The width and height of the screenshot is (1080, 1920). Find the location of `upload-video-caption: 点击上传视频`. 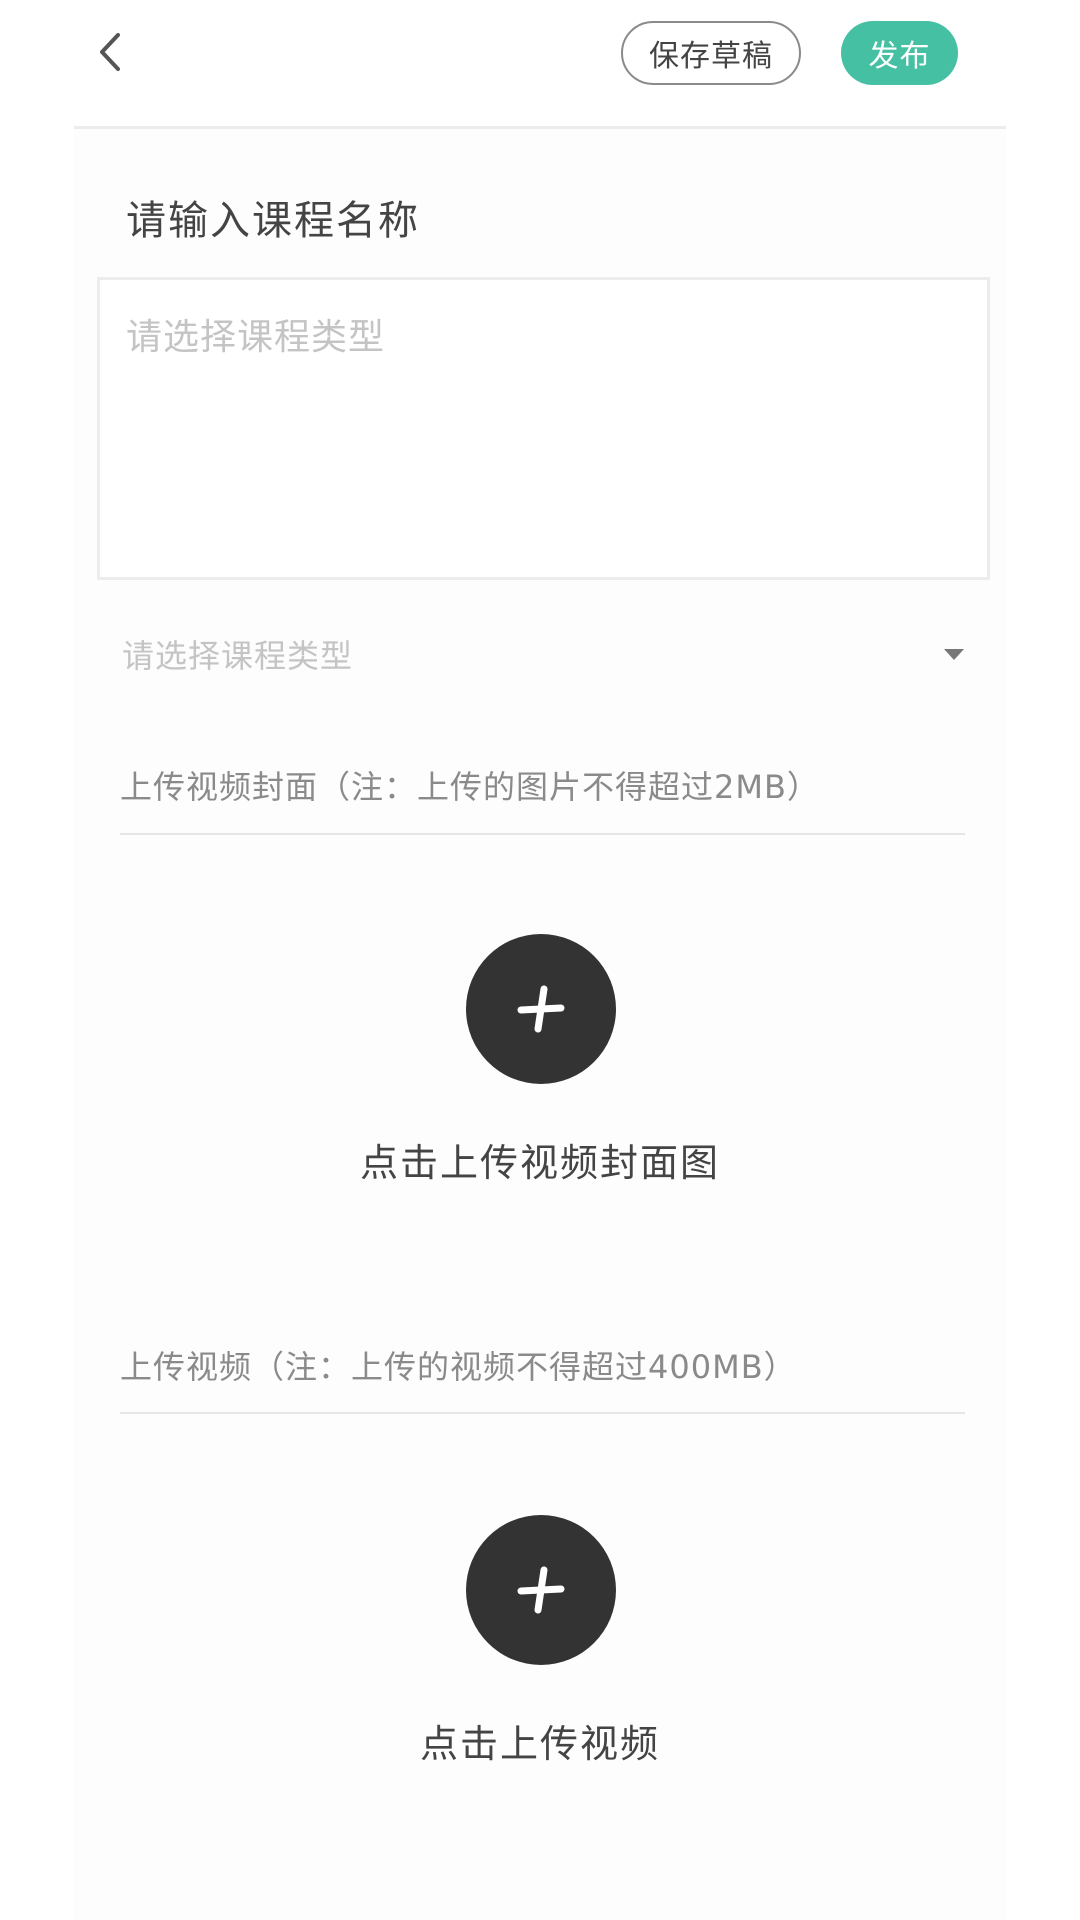

upload-video-caption: 点击上传视频 is located at coordinates (540, 1744).